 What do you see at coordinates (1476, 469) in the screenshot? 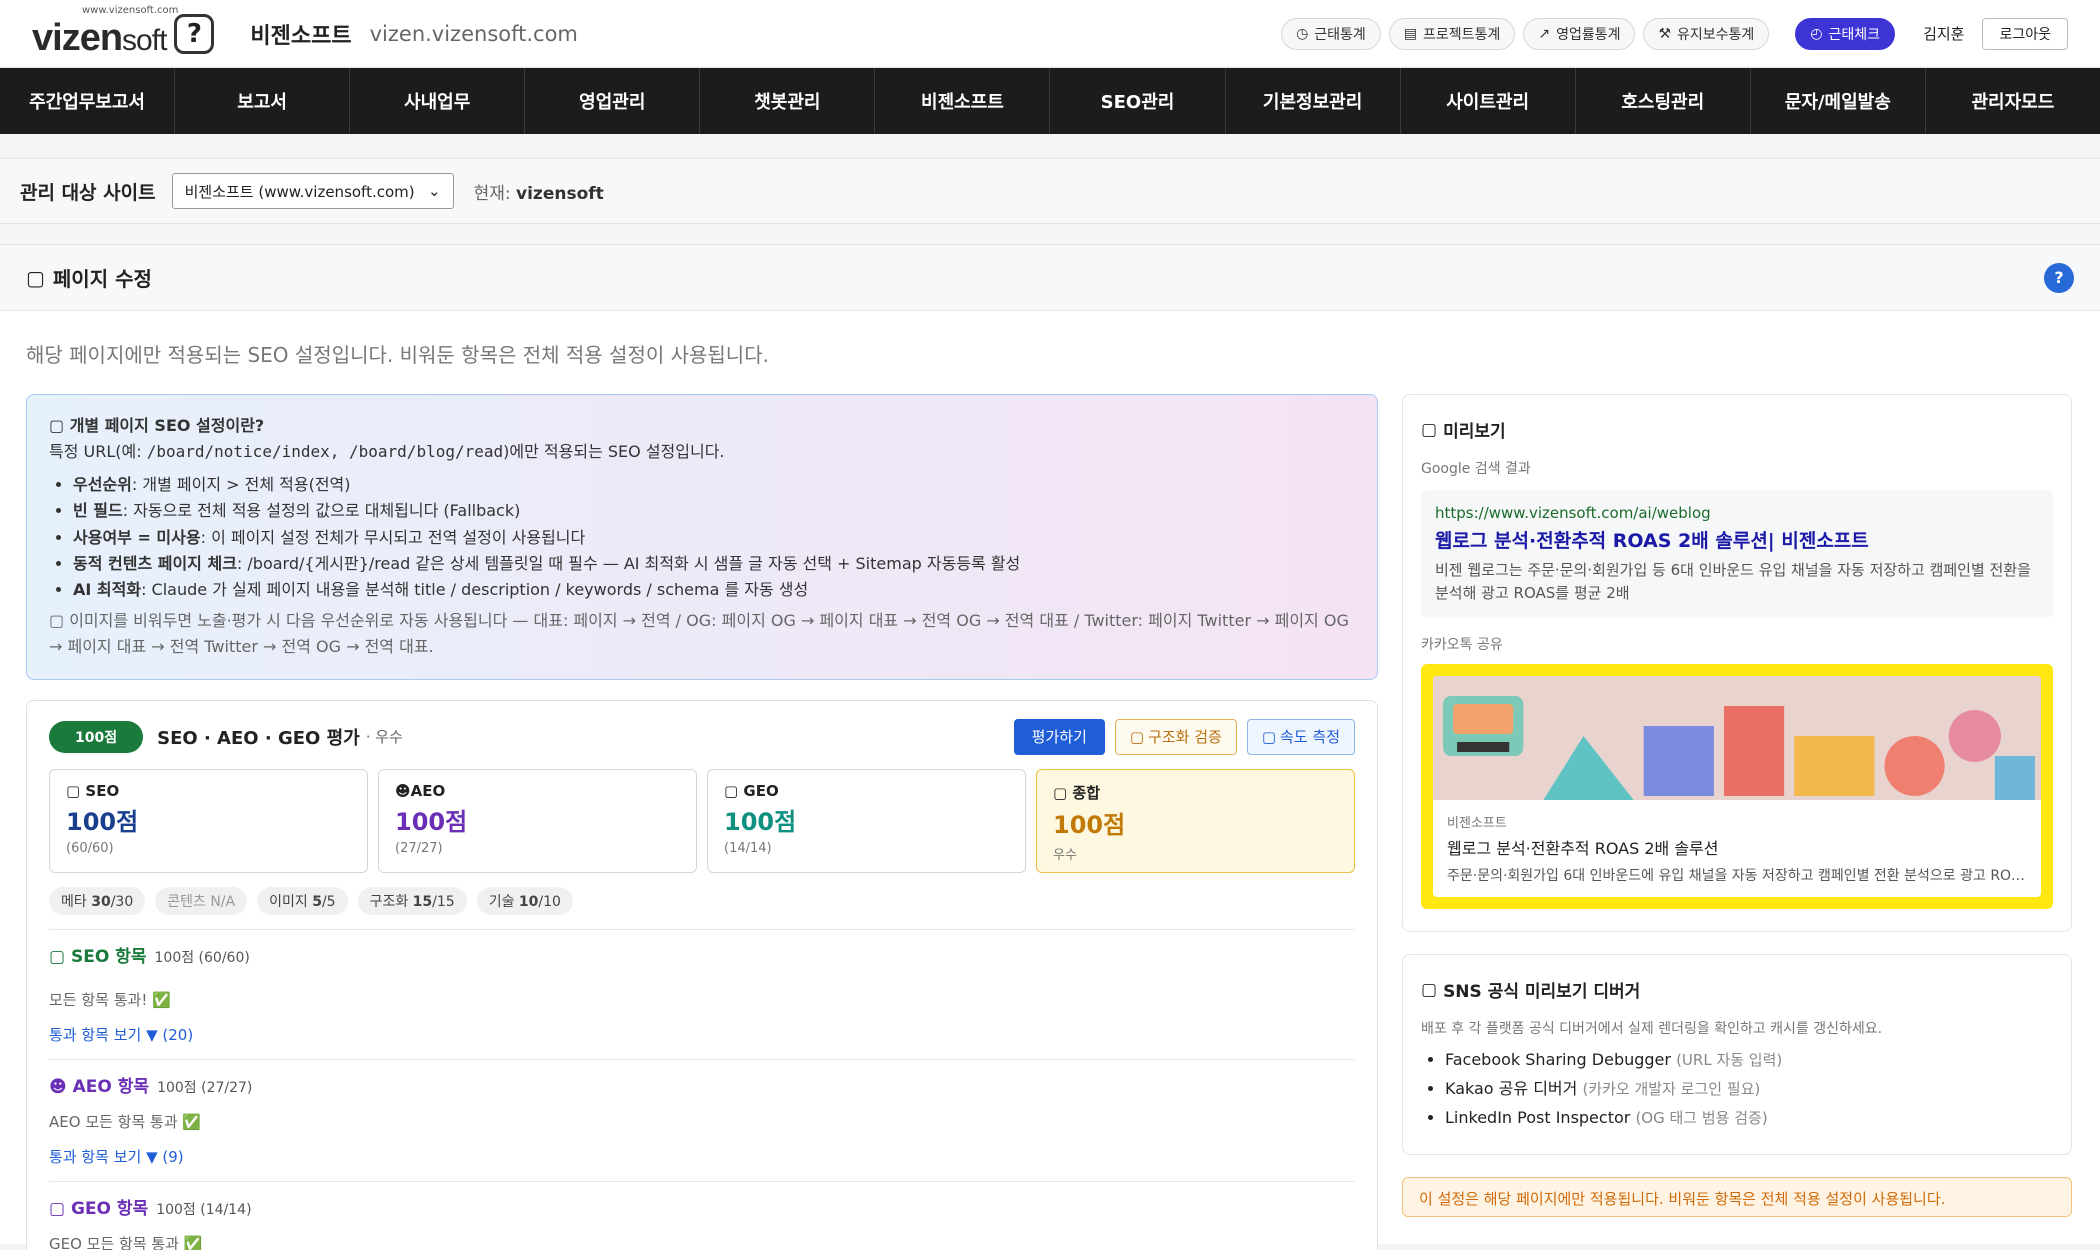
I see `google-label: Google 검색 결과` at bounding box center [1476, 469].